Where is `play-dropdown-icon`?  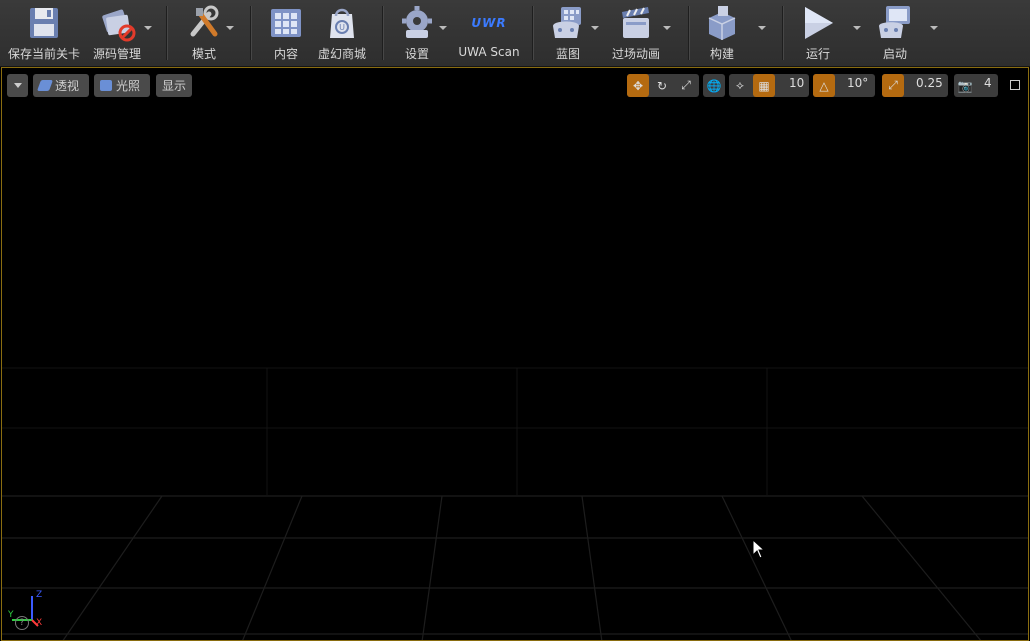
play-dropdown-icon is located at coordinates (857, 28).